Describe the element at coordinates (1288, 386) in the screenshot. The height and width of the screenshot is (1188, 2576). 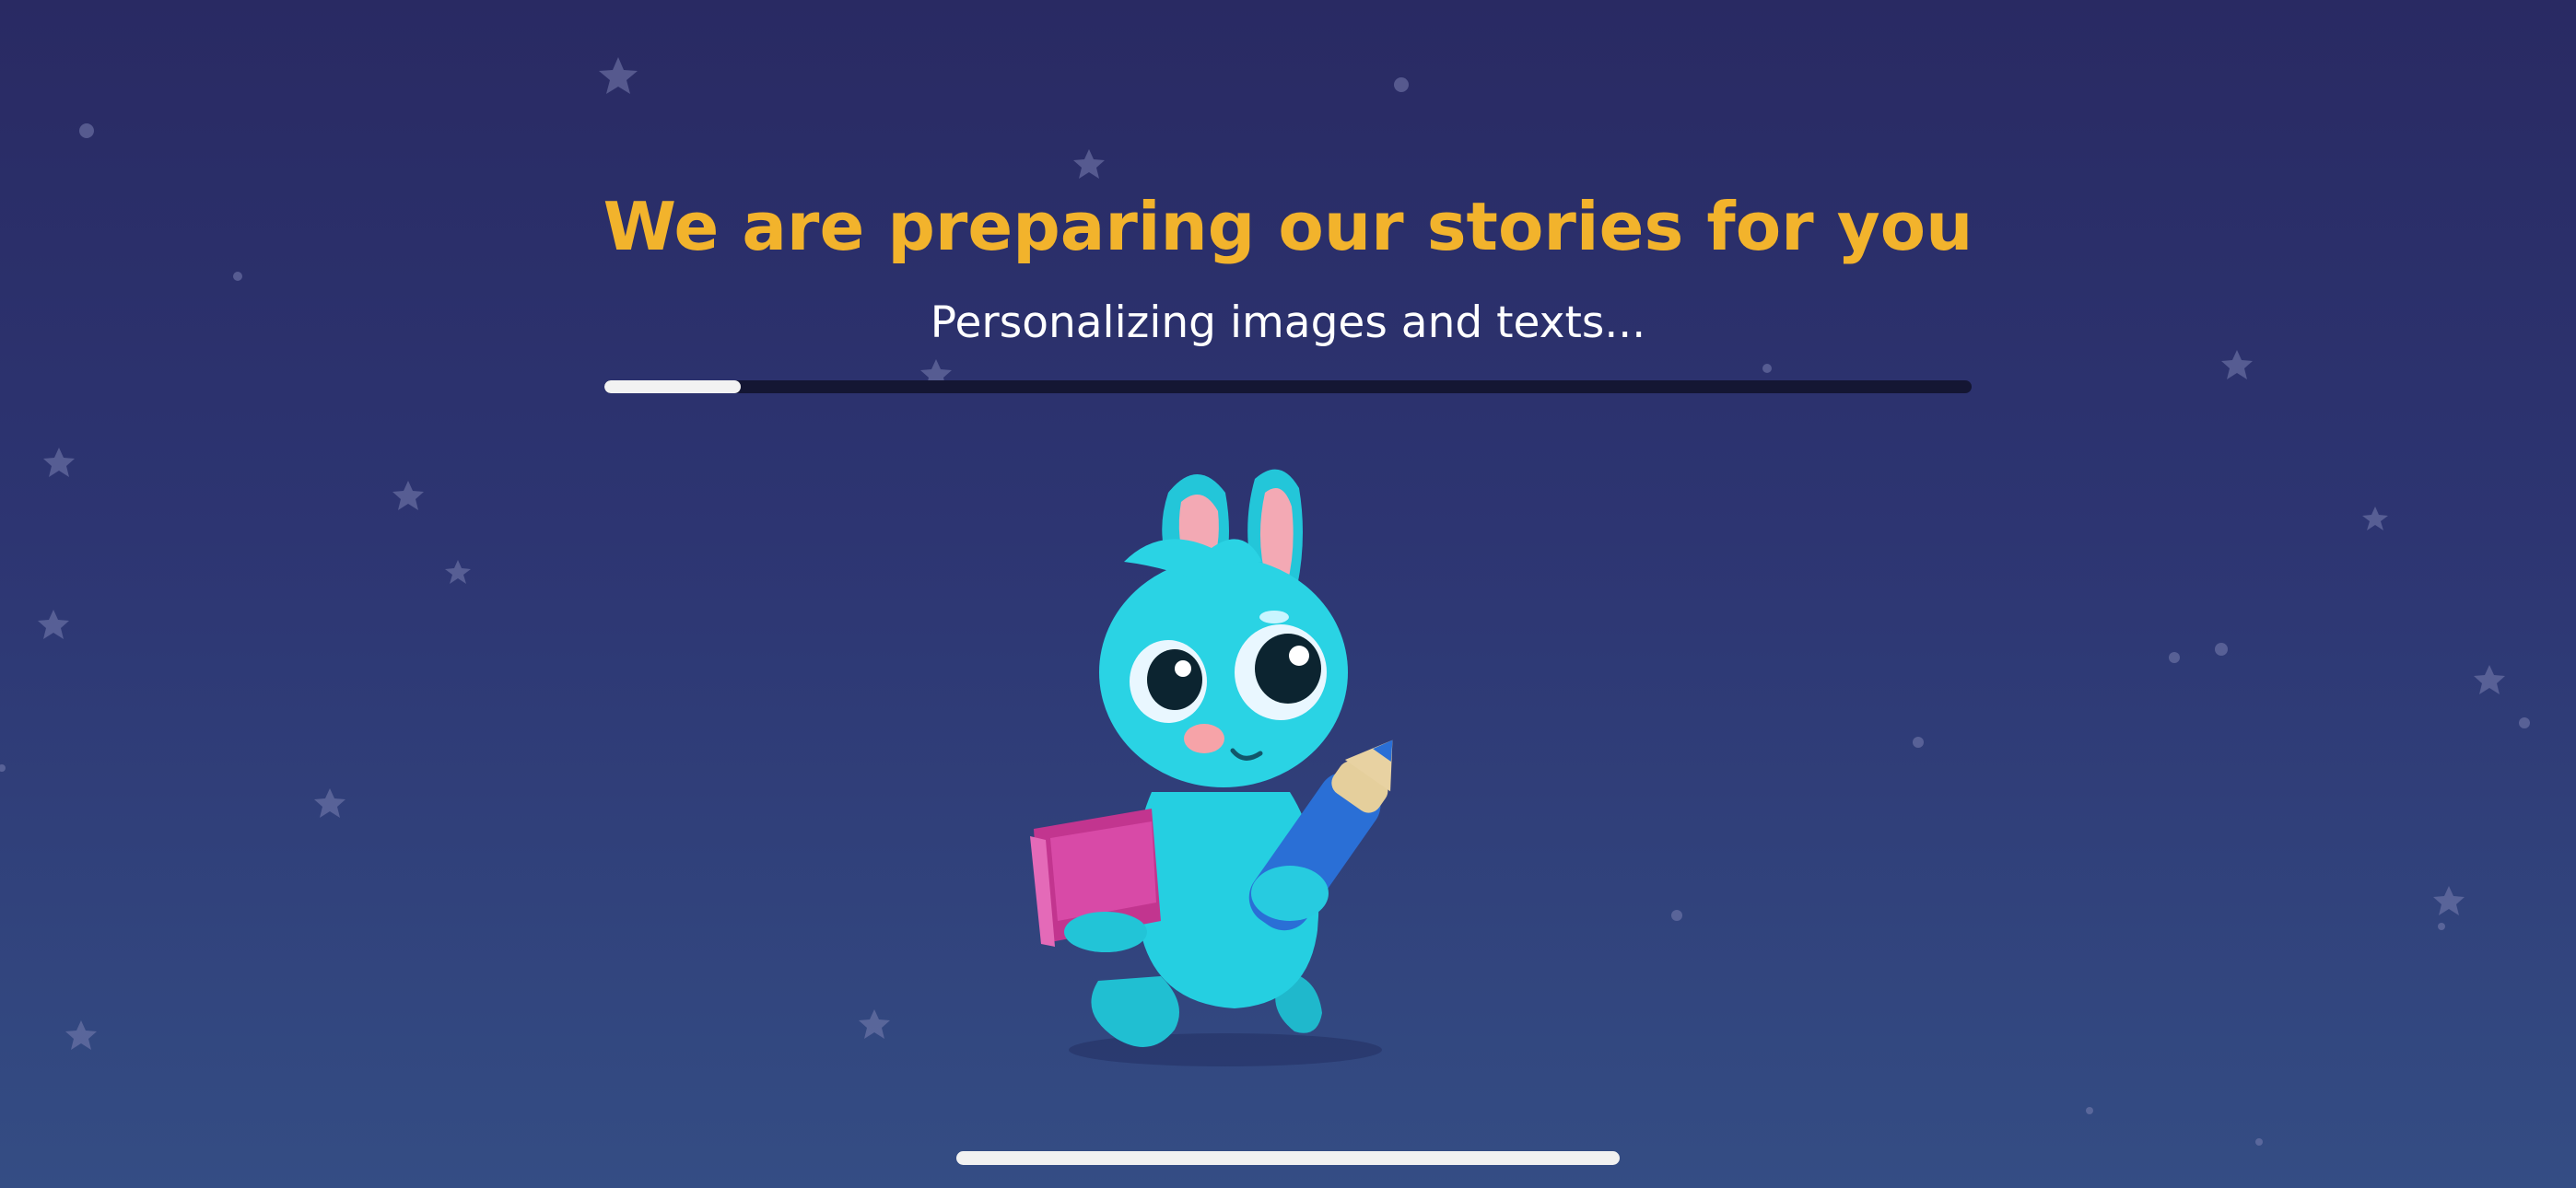
I see `loading-progress-bar` at that location.